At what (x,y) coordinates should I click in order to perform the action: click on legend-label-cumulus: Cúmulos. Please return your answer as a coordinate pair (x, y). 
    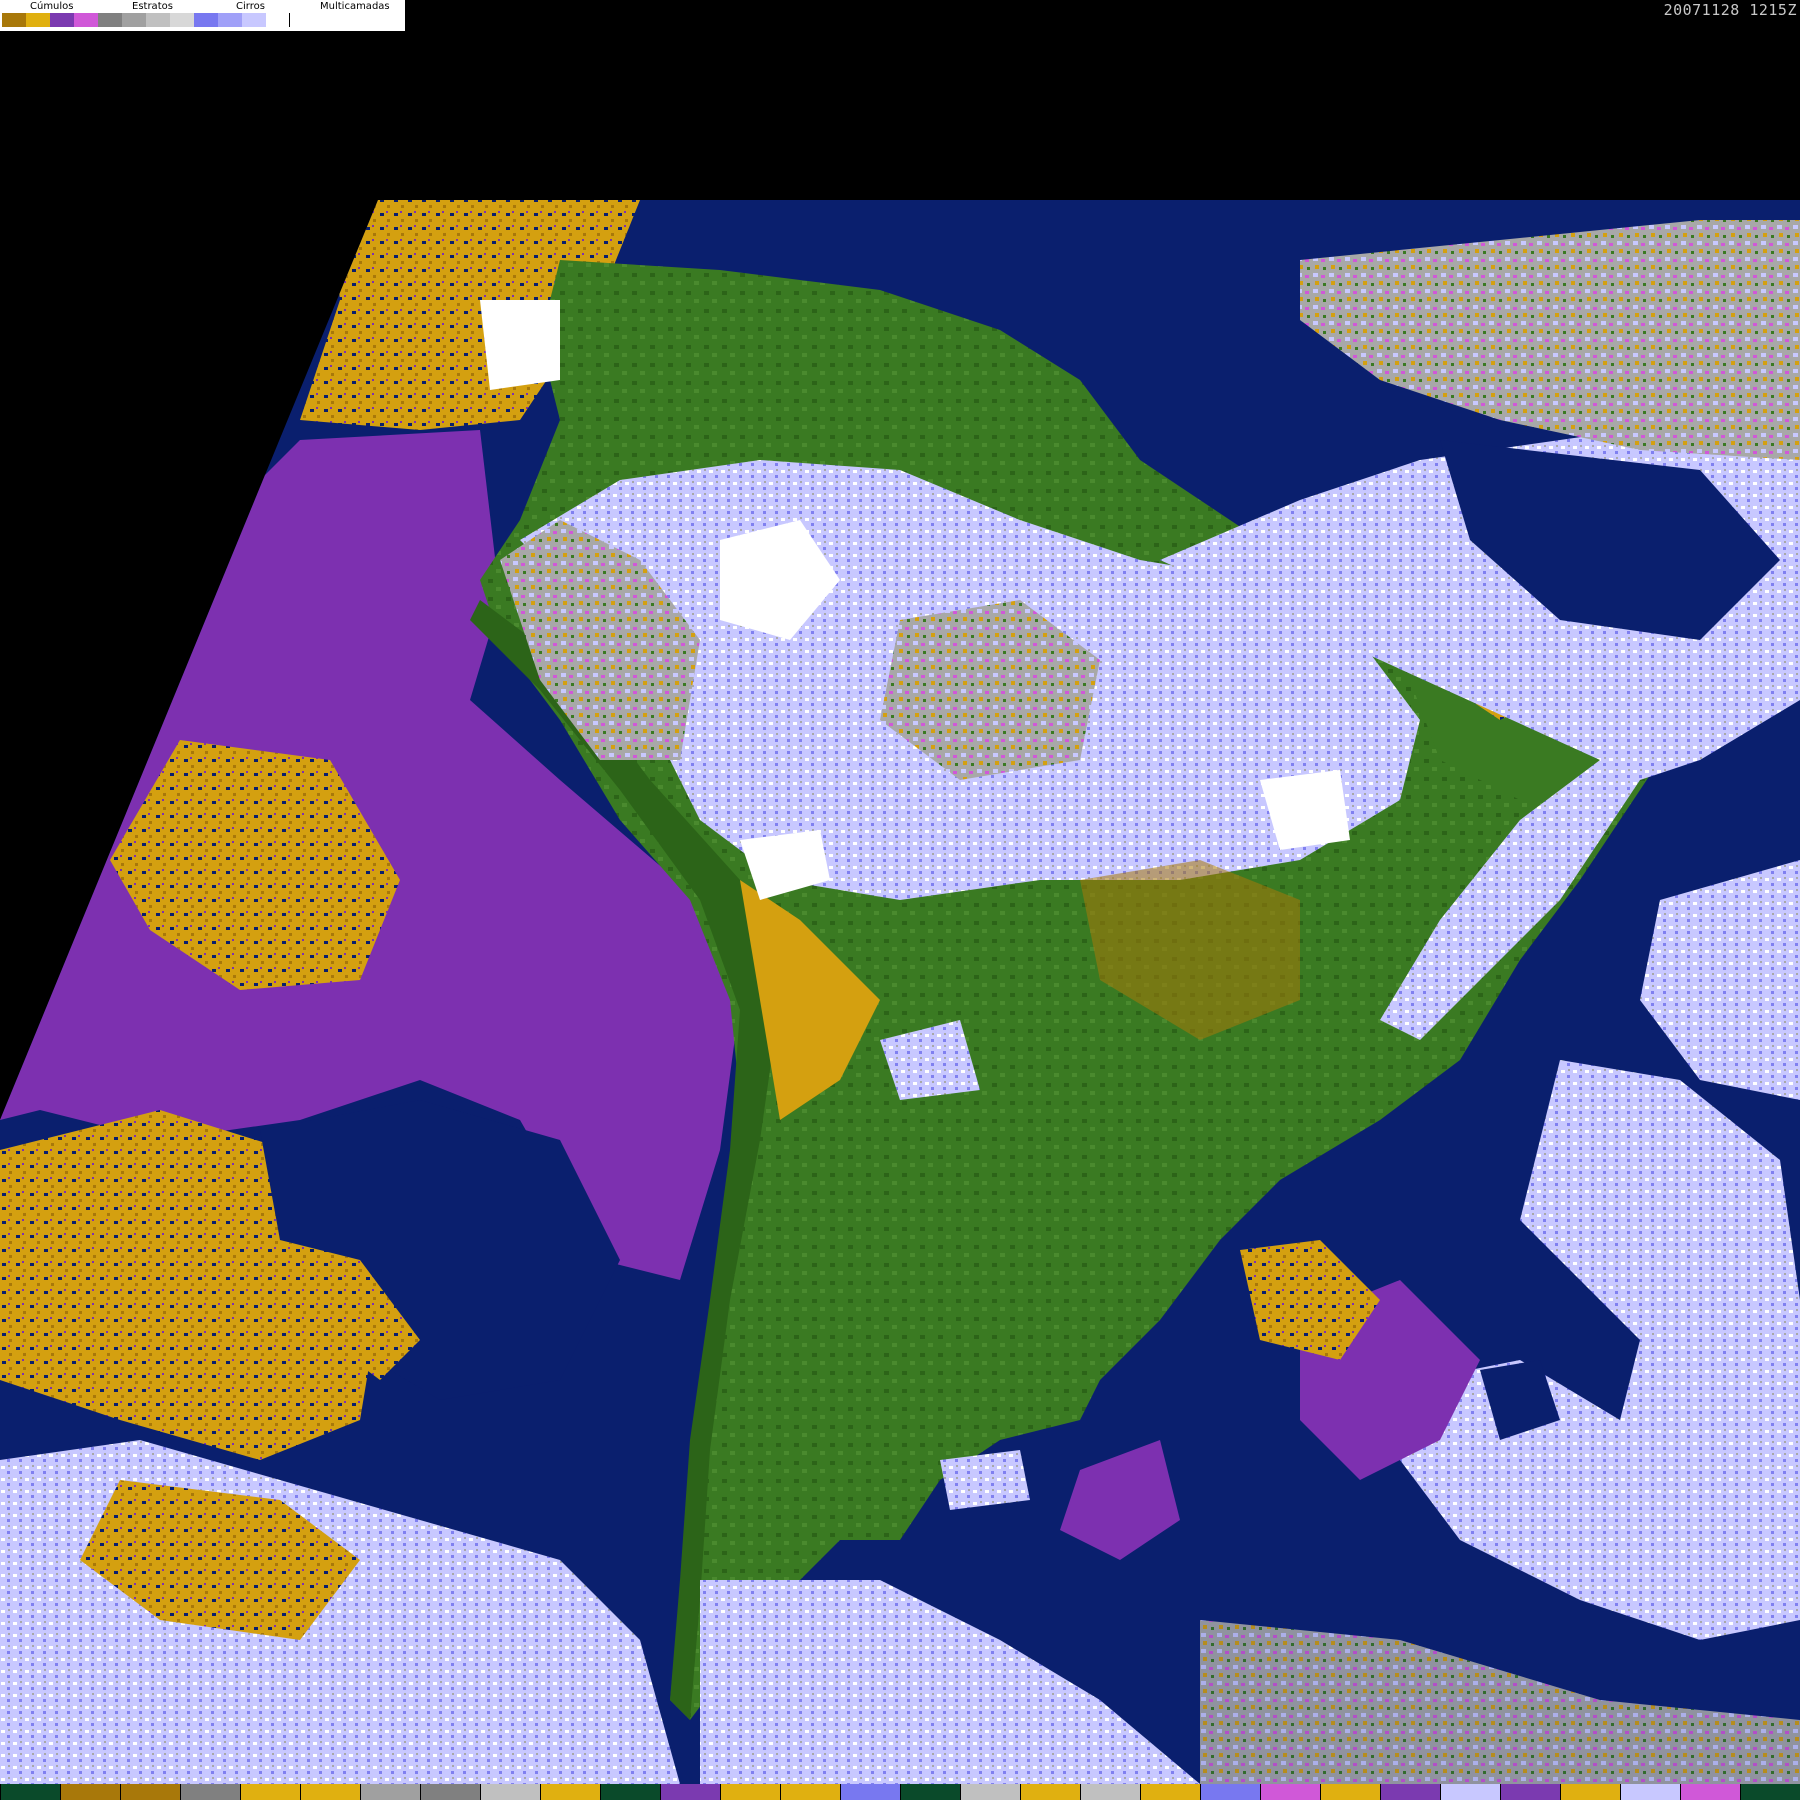
    Looking at the image, I should click on (52, 6).